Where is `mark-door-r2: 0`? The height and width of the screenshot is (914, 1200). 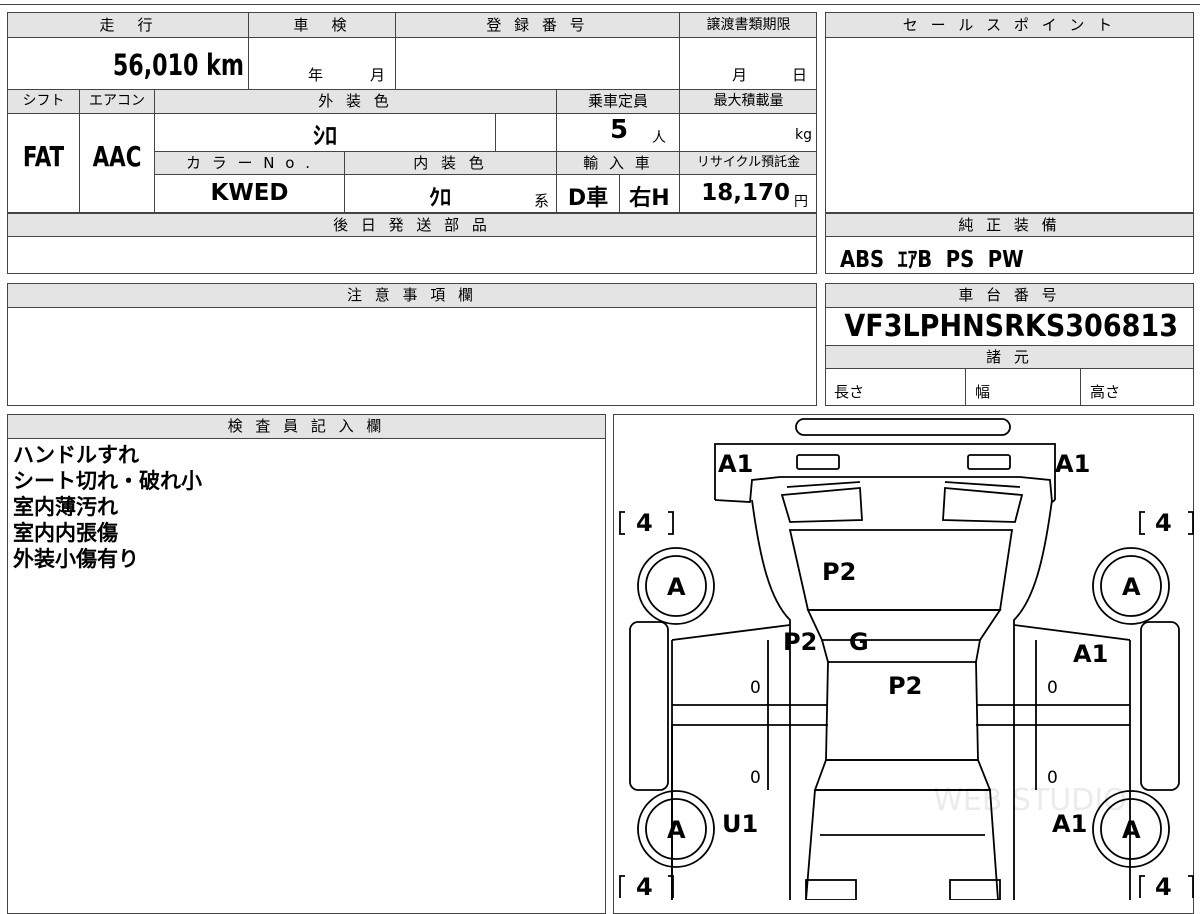 mark-door-r2: 0 is located at coordinates (1052, 778).